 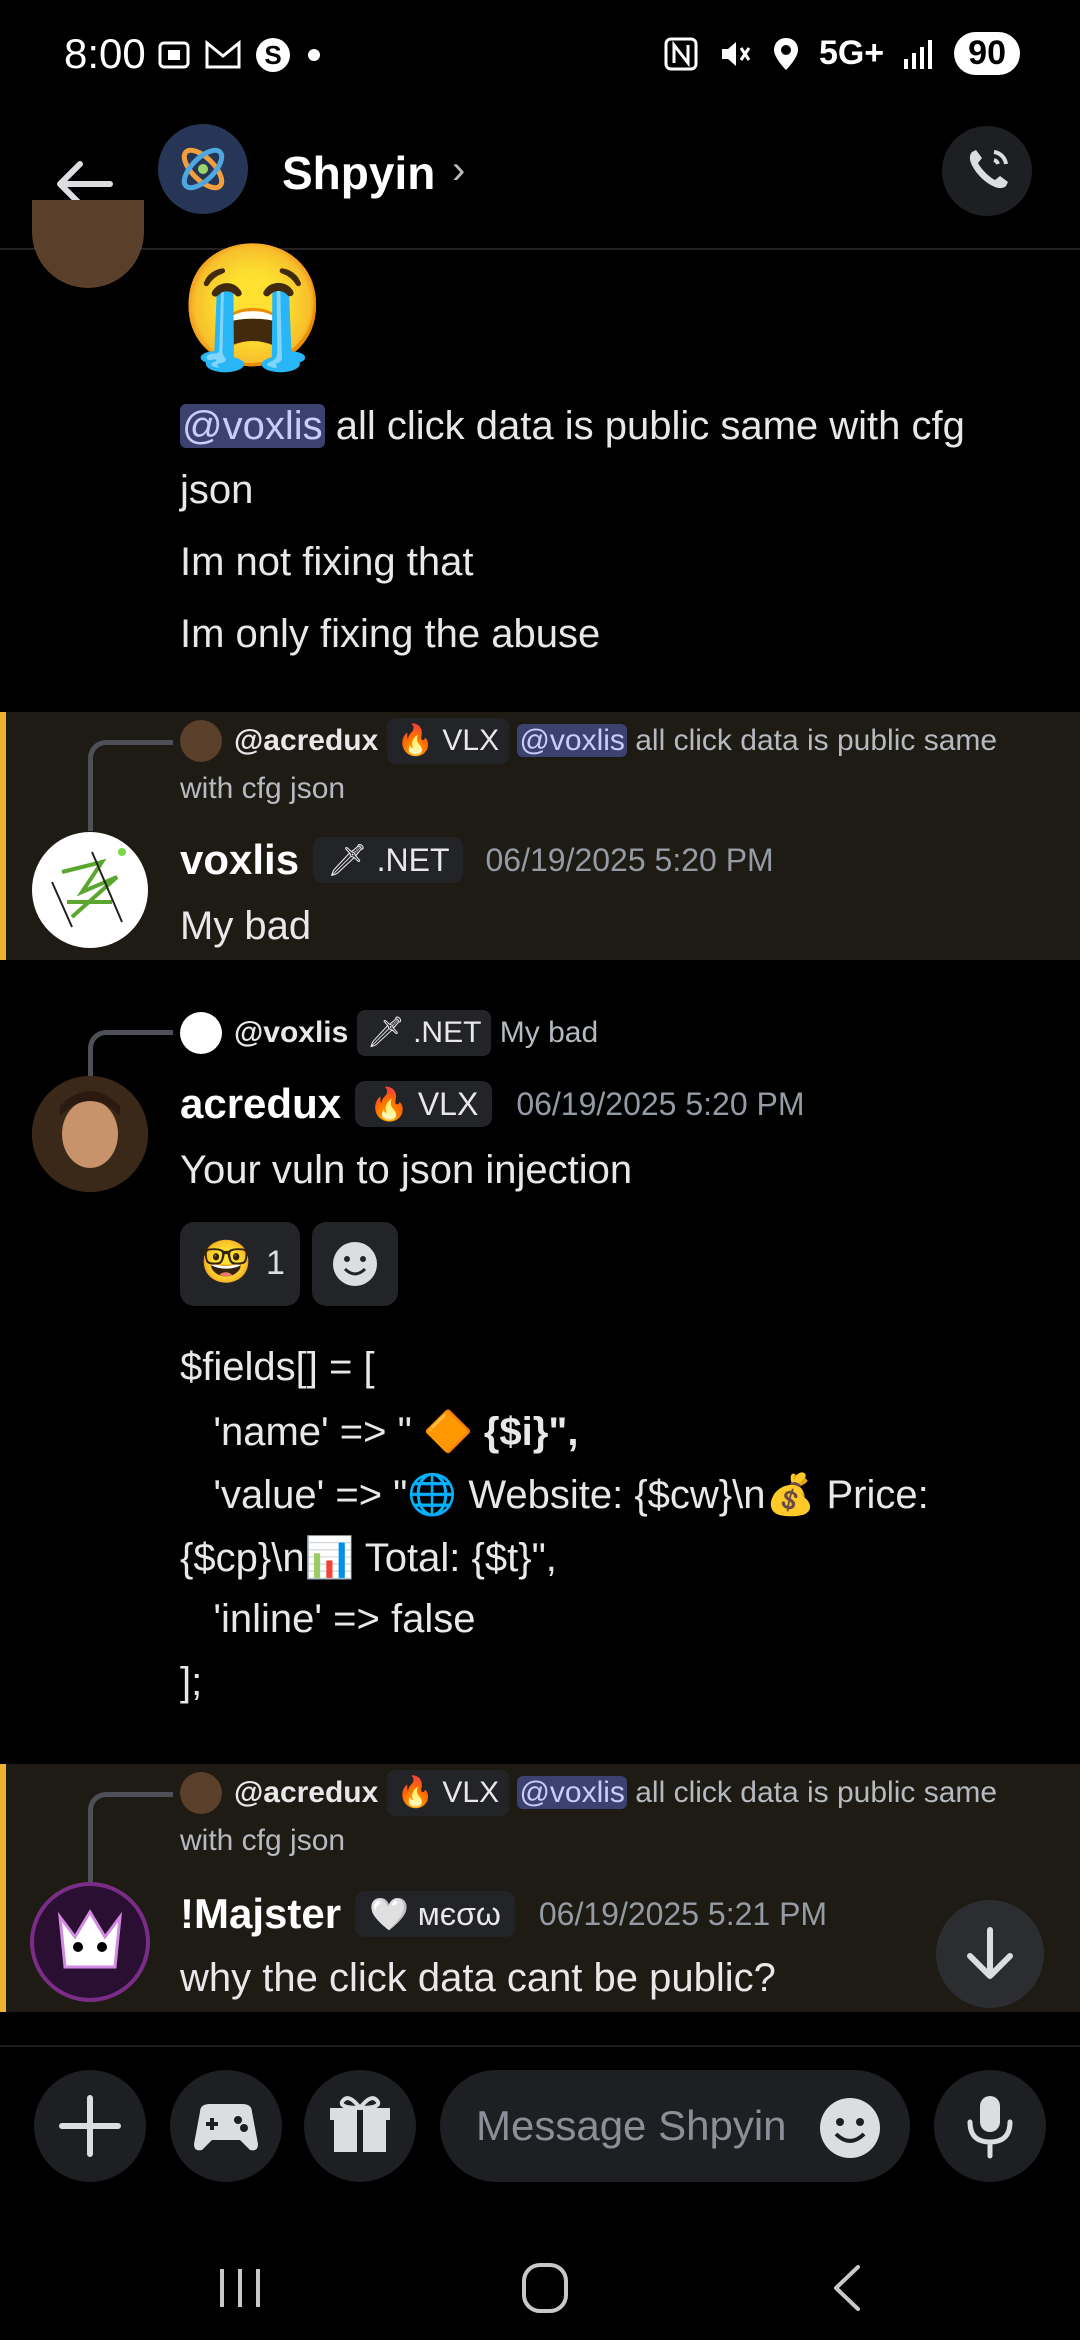 I want to click on mute-icon, so click(x=736, y=53).